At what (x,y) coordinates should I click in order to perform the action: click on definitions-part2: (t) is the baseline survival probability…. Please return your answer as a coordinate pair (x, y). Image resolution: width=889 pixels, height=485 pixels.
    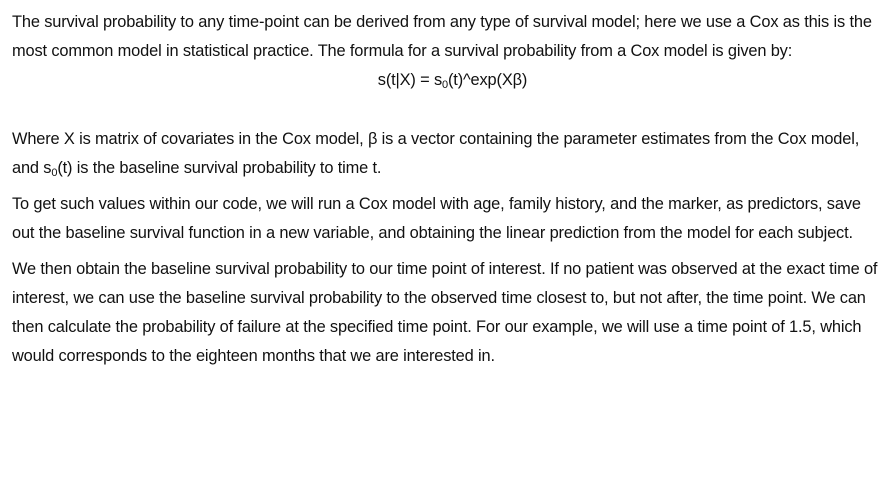
    Looking at the image, I should click on (219, 168).